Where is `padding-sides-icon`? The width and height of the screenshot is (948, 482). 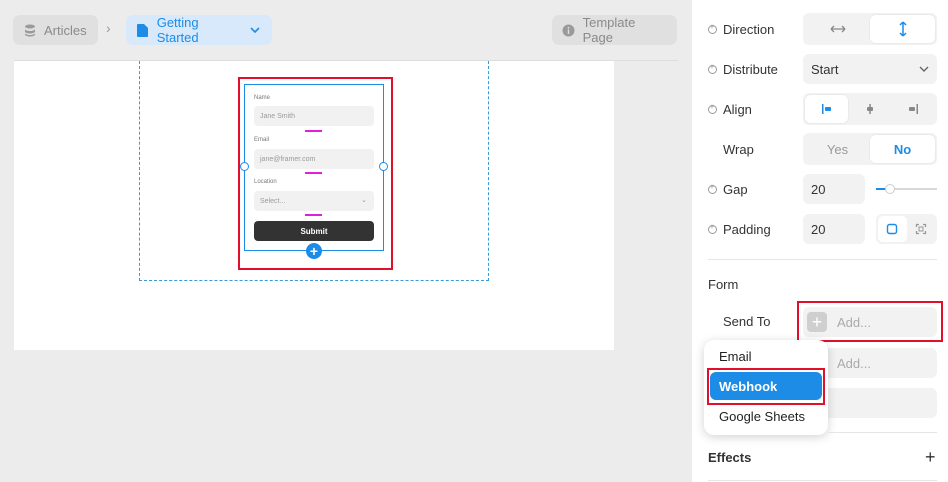 padding-sides-icon is located at coordinates (920, 229).